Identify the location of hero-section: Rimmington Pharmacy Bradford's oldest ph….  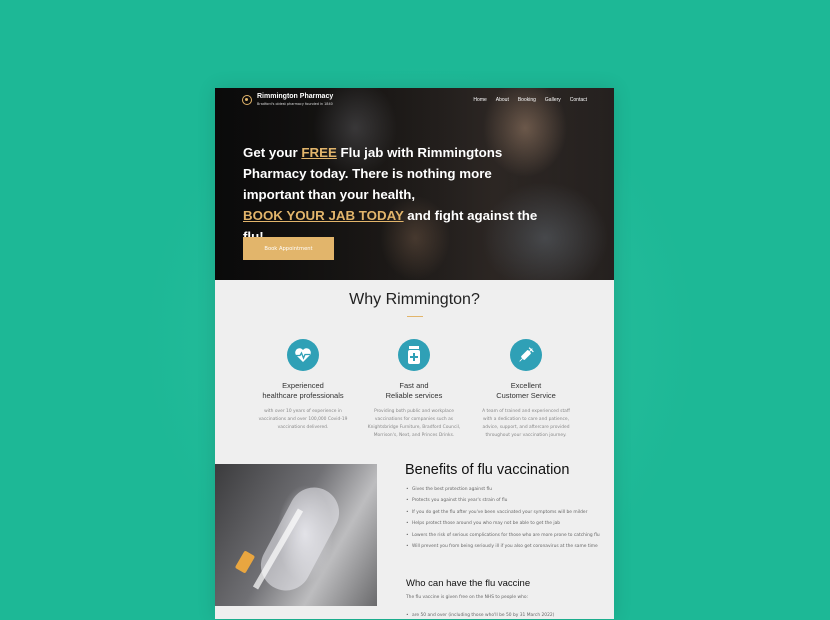
(414, 184).